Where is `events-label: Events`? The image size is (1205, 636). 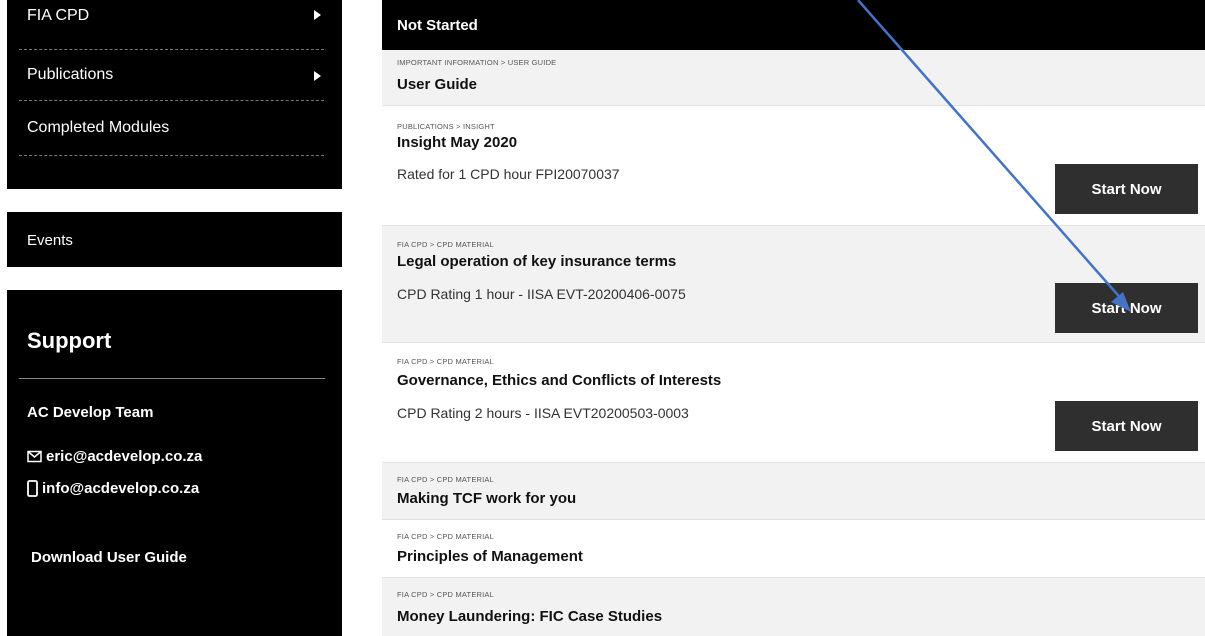
events-label: Events is located at coordinates (50, 240).